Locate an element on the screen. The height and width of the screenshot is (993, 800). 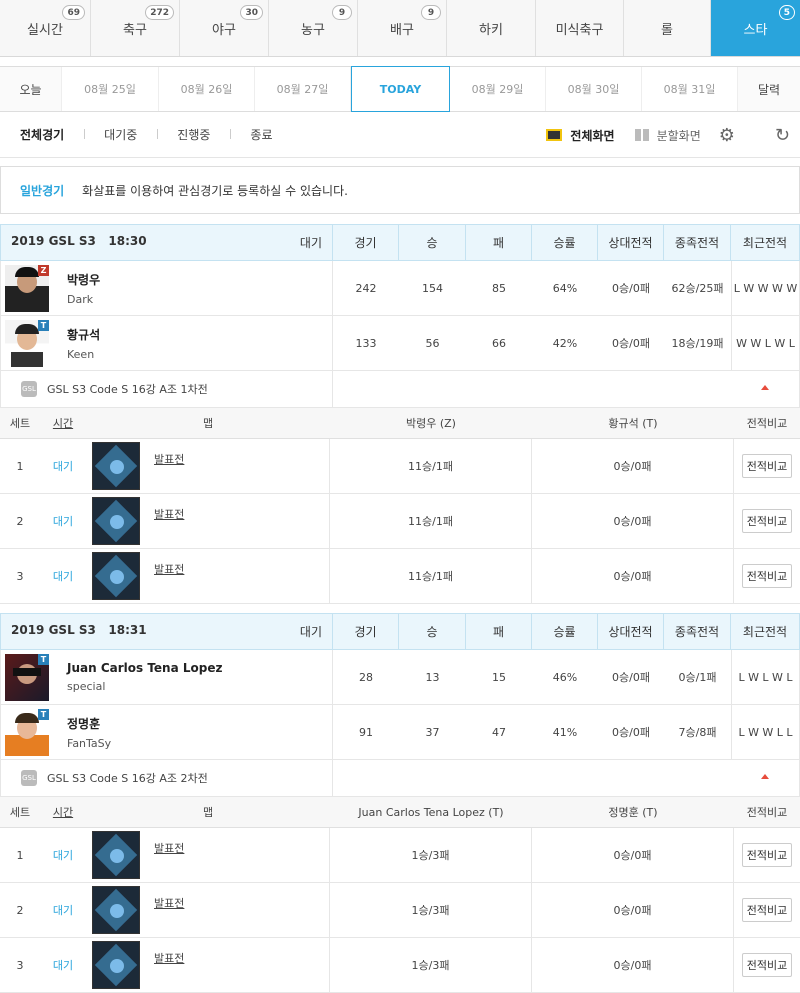
filter-waiting: 대기중 is located at coordinates (120, 134).